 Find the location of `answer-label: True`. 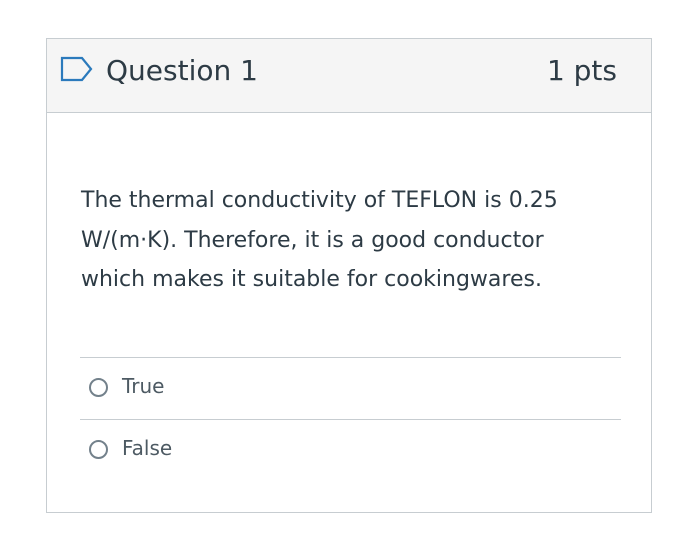

answer-label: True is located at coordinates (143, 386).